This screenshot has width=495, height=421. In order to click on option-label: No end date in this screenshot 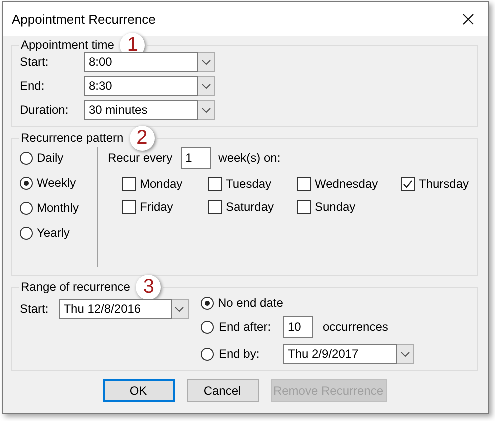, I will do `click(251, 303)`.